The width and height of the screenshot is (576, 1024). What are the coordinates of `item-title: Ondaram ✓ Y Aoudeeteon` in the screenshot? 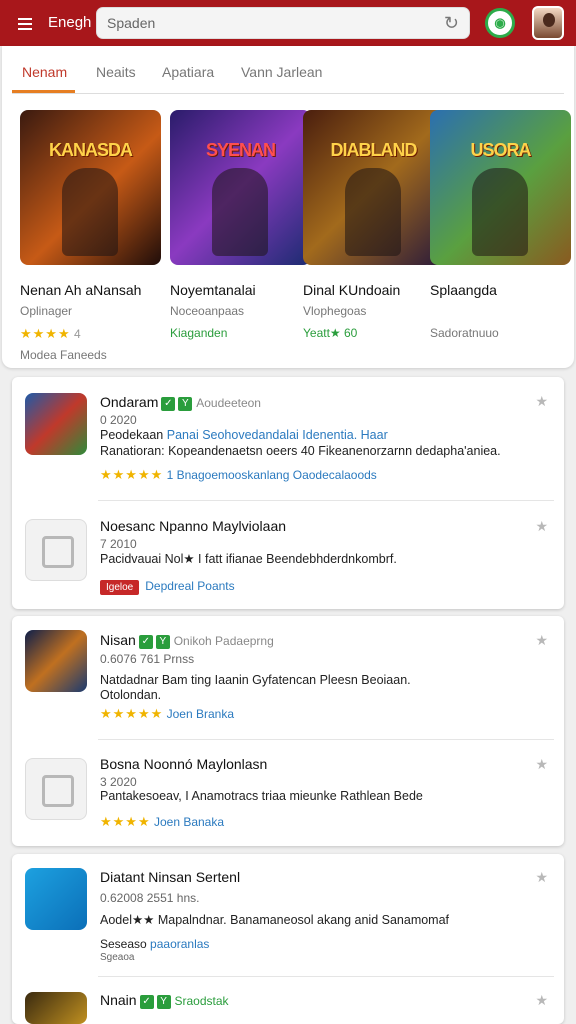 It's located at (180, 402).